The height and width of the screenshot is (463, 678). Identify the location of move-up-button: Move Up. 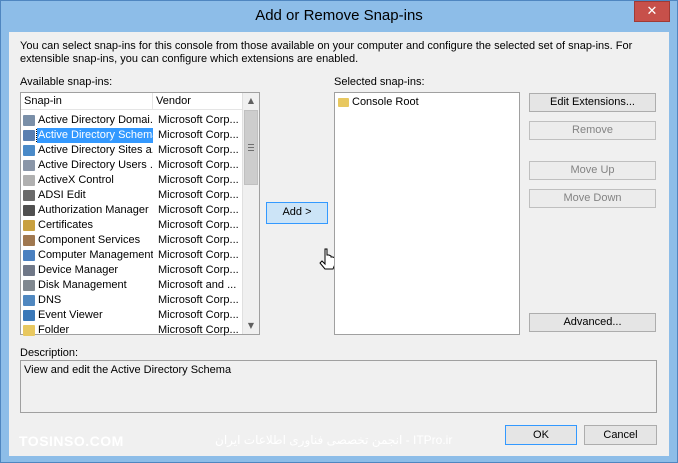
(592, 170).